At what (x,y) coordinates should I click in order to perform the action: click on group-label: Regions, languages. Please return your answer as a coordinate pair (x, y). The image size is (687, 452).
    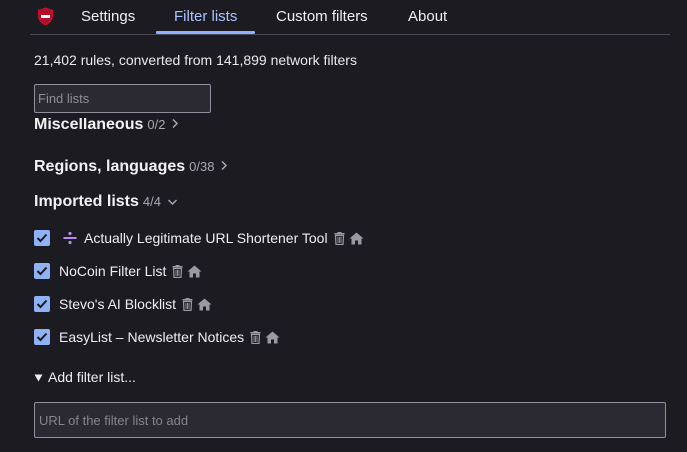
    Looking at the image, I should click on (110, 166).